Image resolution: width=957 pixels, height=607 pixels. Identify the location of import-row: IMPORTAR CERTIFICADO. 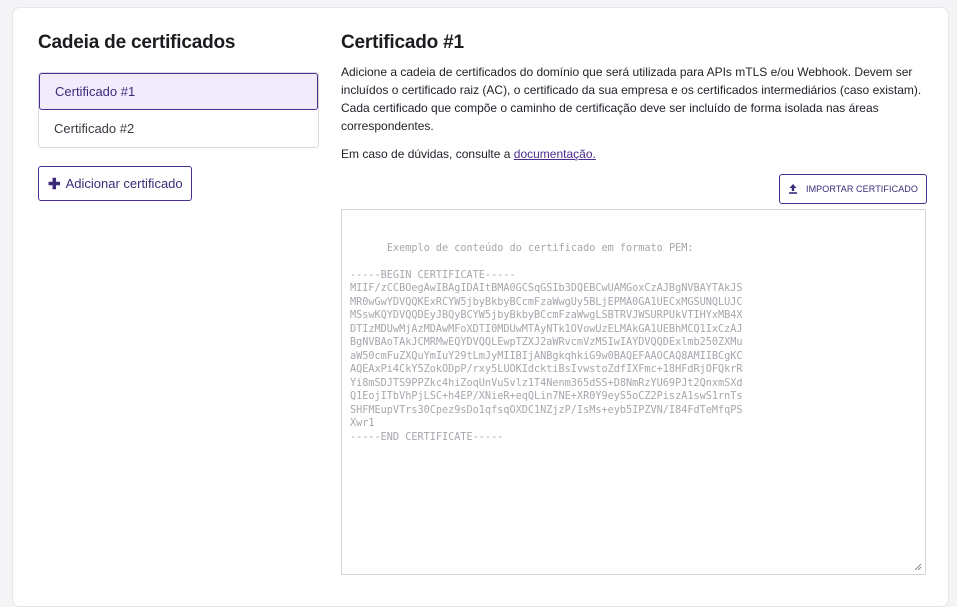
(634, 189).